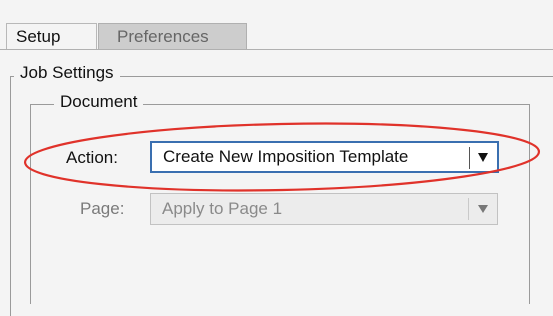  What do you see at coordinates (222, 208) in the screenshot?
I see `page-select-value: Apply to Page 1` at bounding box center [222, 208].